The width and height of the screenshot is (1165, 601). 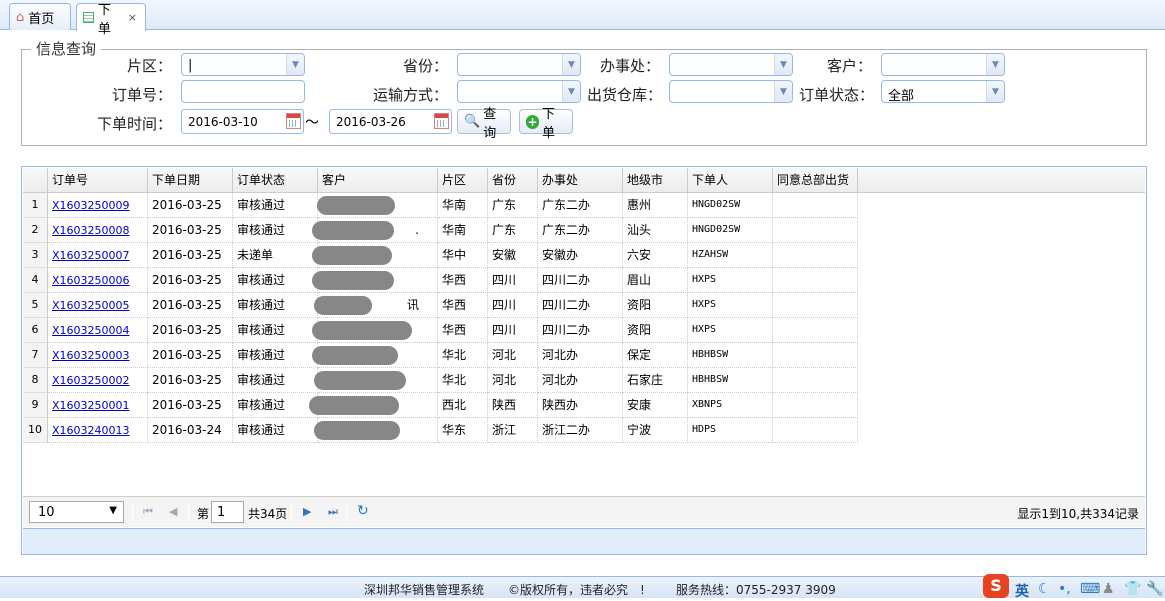 What do you see at coordinates (624, 95) in the screenshot?
I see `warehouse-label: 出货仓库：` at bounding box center [624, 95].